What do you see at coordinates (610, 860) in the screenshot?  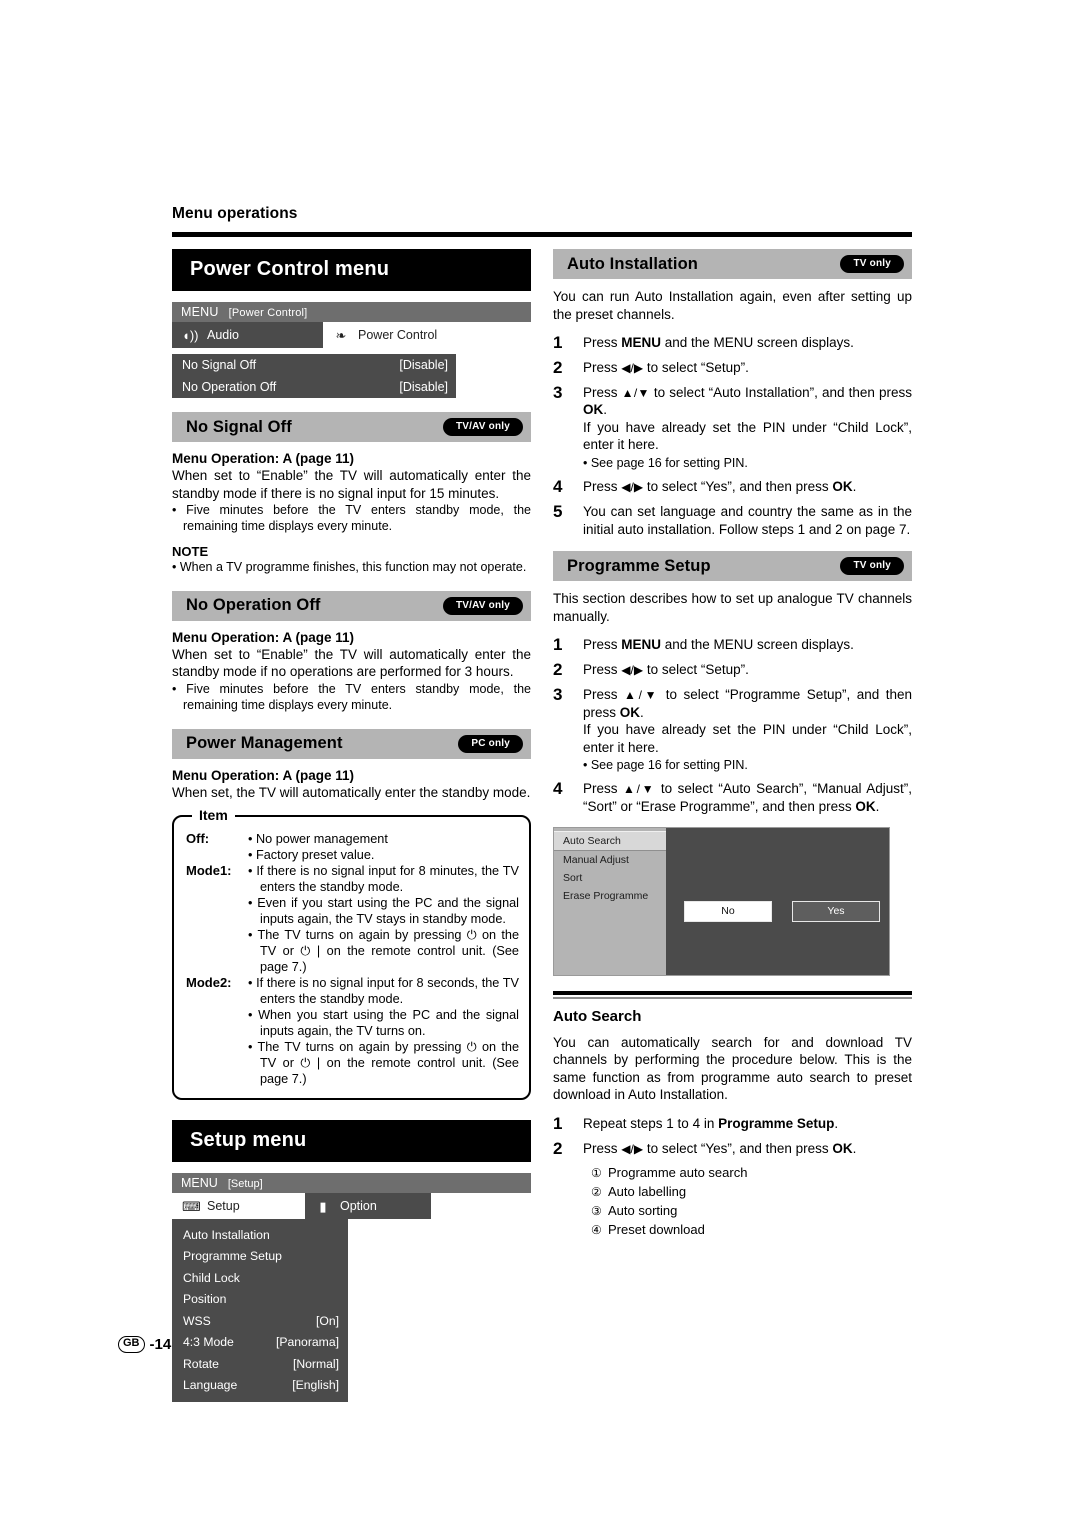 I see `osd-ps-item-manual-adjust: Manual Adjust` at bounding box center [610, 860].